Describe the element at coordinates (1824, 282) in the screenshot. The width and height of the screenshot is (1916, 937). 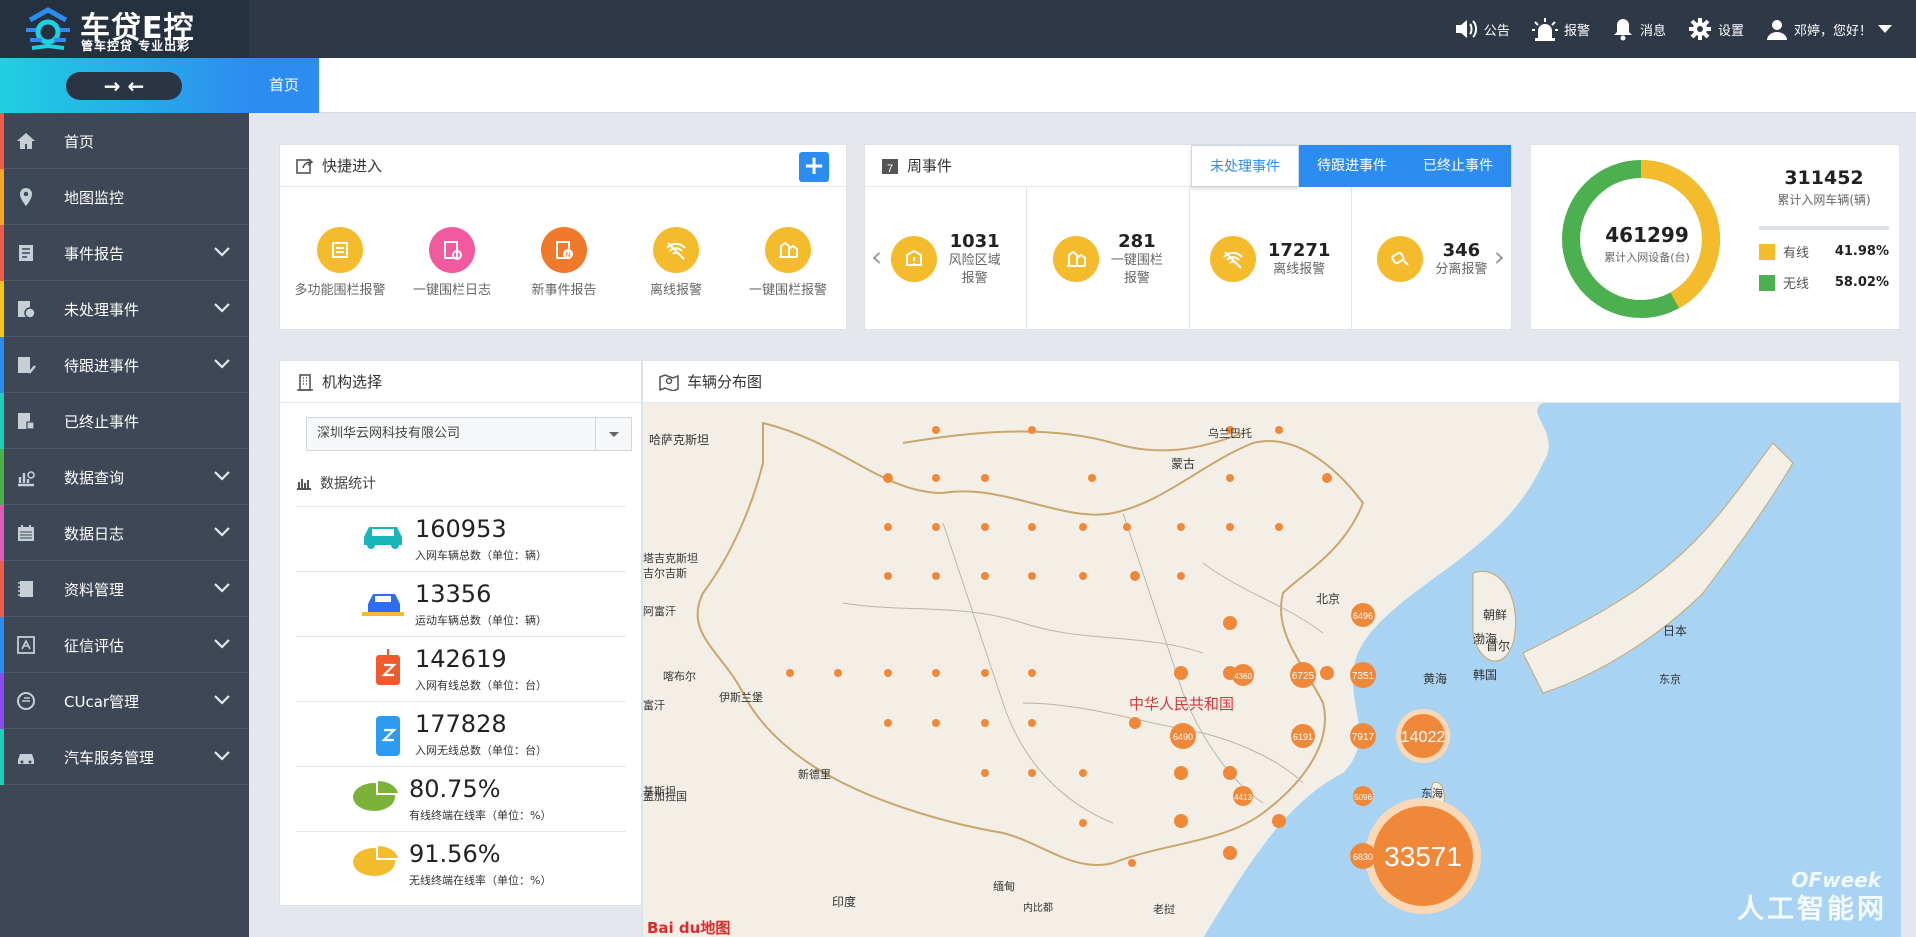
I see `legend-wireless: 无线 58.02%` at that location.